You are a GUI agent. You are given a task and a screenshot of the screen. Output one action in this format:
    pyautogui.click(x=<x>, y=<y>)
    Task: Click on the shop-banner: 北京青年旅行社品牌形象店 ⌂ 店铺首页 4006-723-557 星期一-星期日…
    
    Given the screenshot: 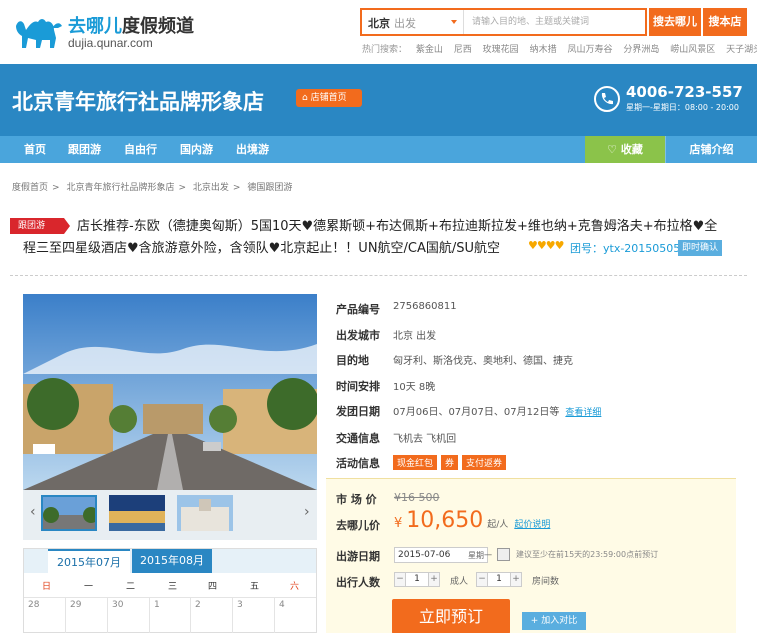 What is the action you would take?
    pyautogui.click(x=378, y=100)
    